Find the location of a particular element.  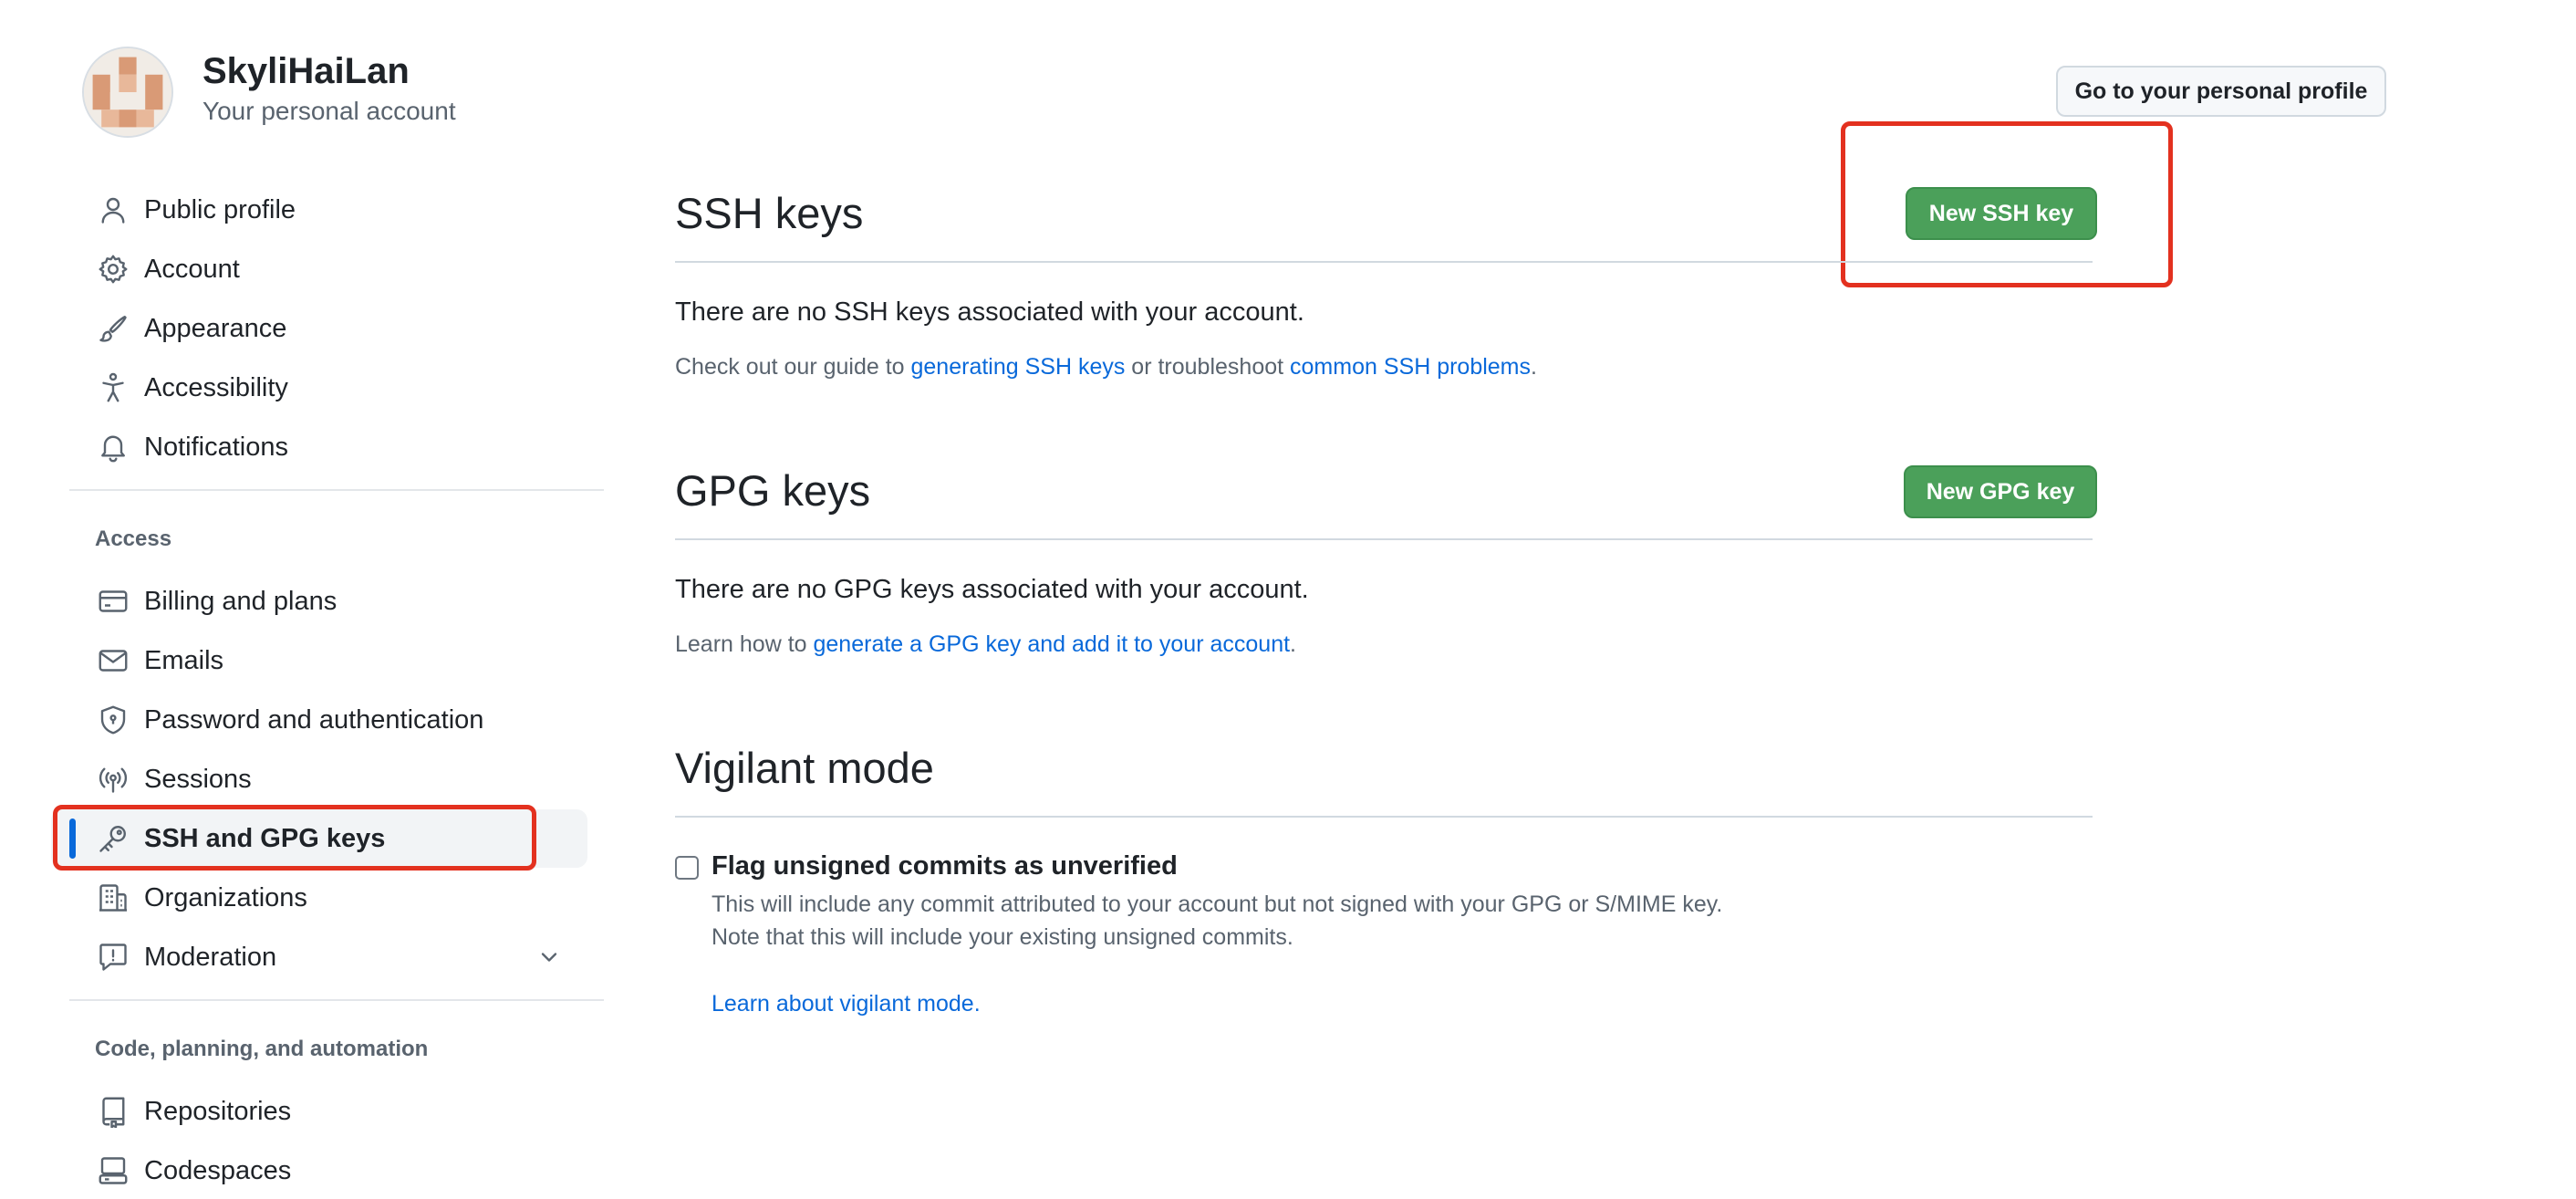

credit-card-icon is located at coordinates (113, 602).